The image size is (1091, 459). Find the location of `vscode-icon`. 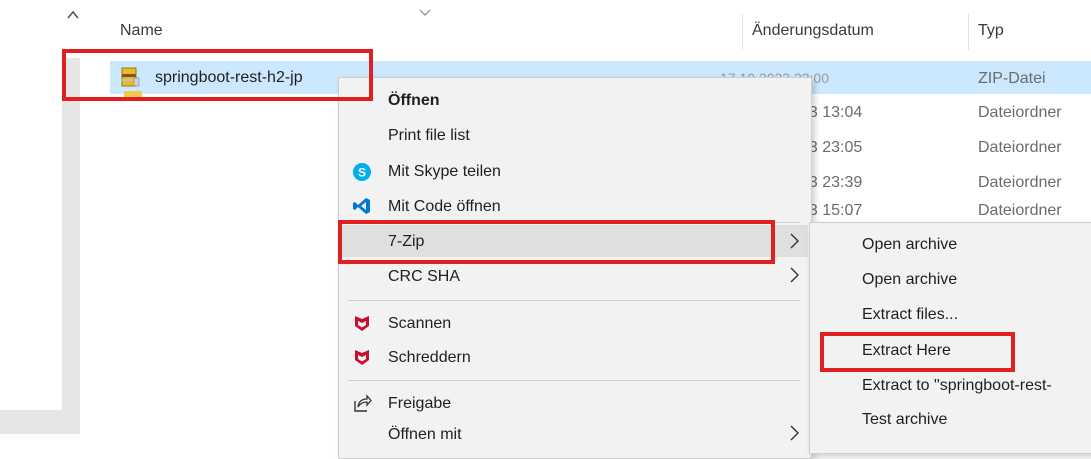

vscode-icon is located at coordinates (361, 206).